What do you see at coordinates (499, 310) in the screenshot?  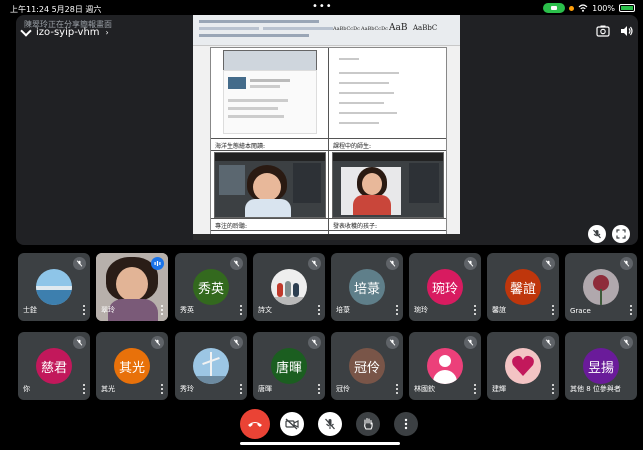 I see `participant-name: 馨誼` at bounding box center [499, 310].